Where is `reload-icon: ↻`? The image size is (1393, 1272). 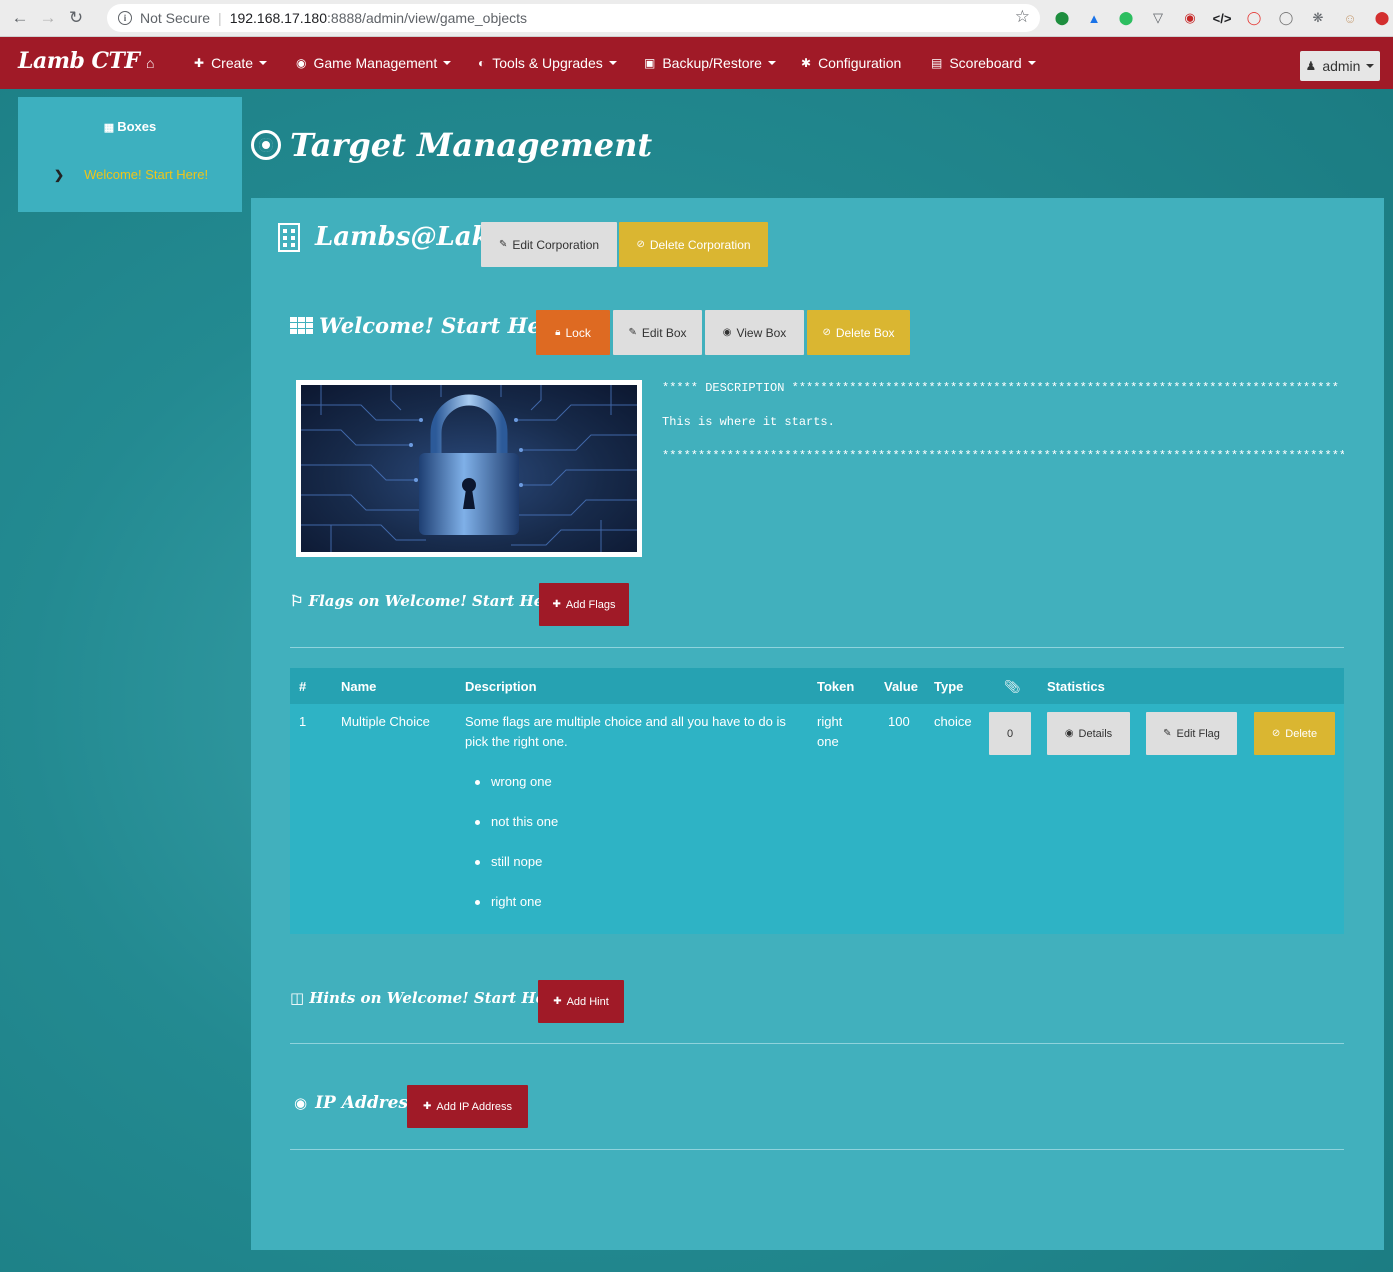 reload-icon: ↻ is located at coordinates (76, 18).